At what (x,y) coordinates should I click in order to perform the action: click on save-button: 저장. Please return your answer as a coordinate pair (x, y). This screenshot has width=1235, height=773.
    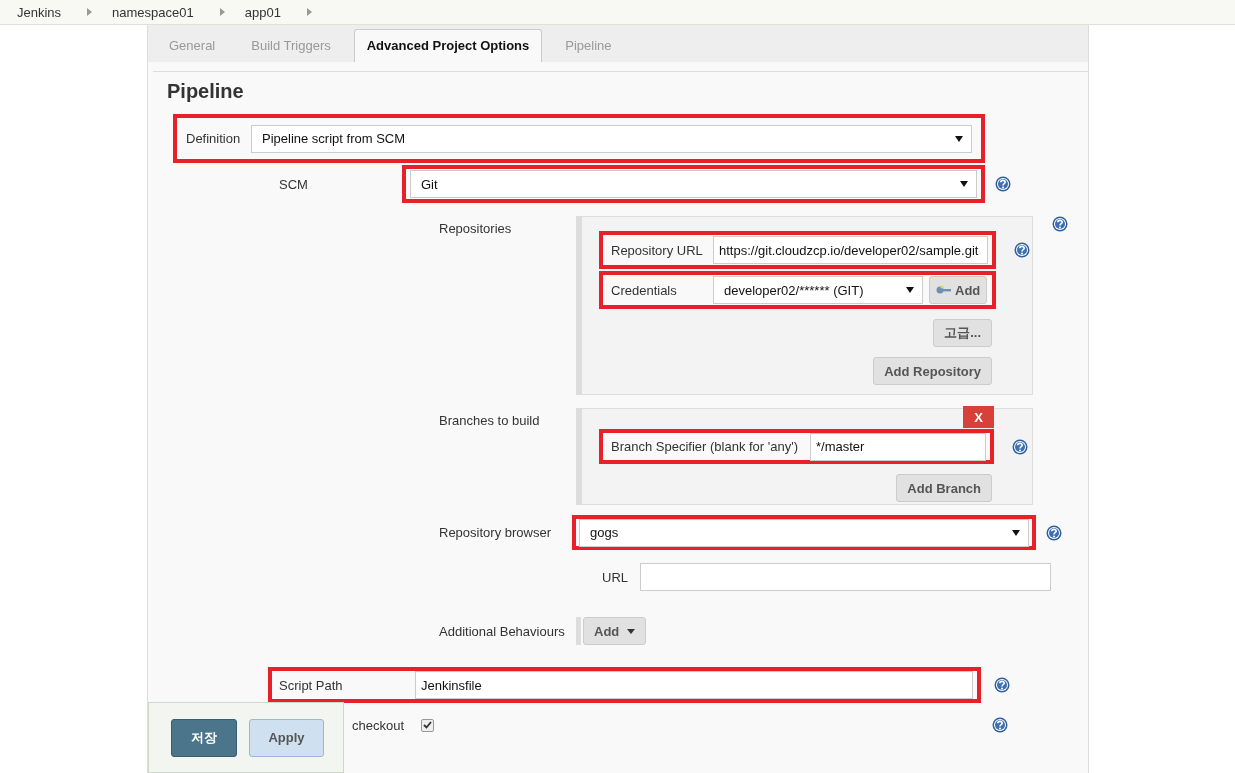
    Looking at the image, I should click on (204, 737).